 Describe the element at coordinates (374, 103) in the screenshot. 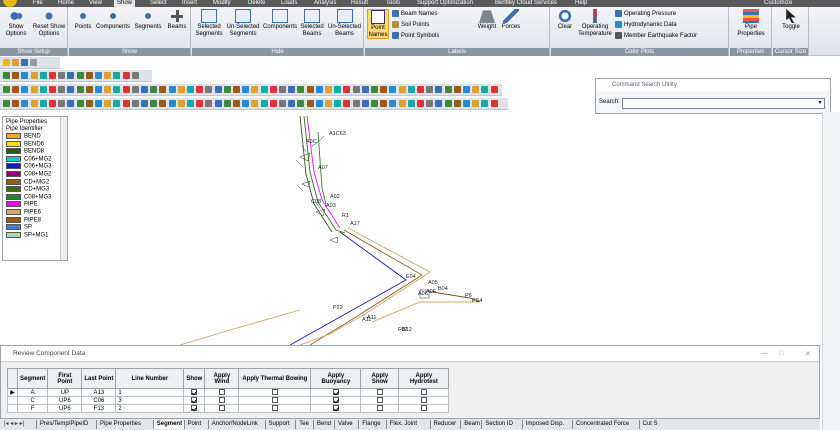

I see `tb3-tool-41-icon` at that location.